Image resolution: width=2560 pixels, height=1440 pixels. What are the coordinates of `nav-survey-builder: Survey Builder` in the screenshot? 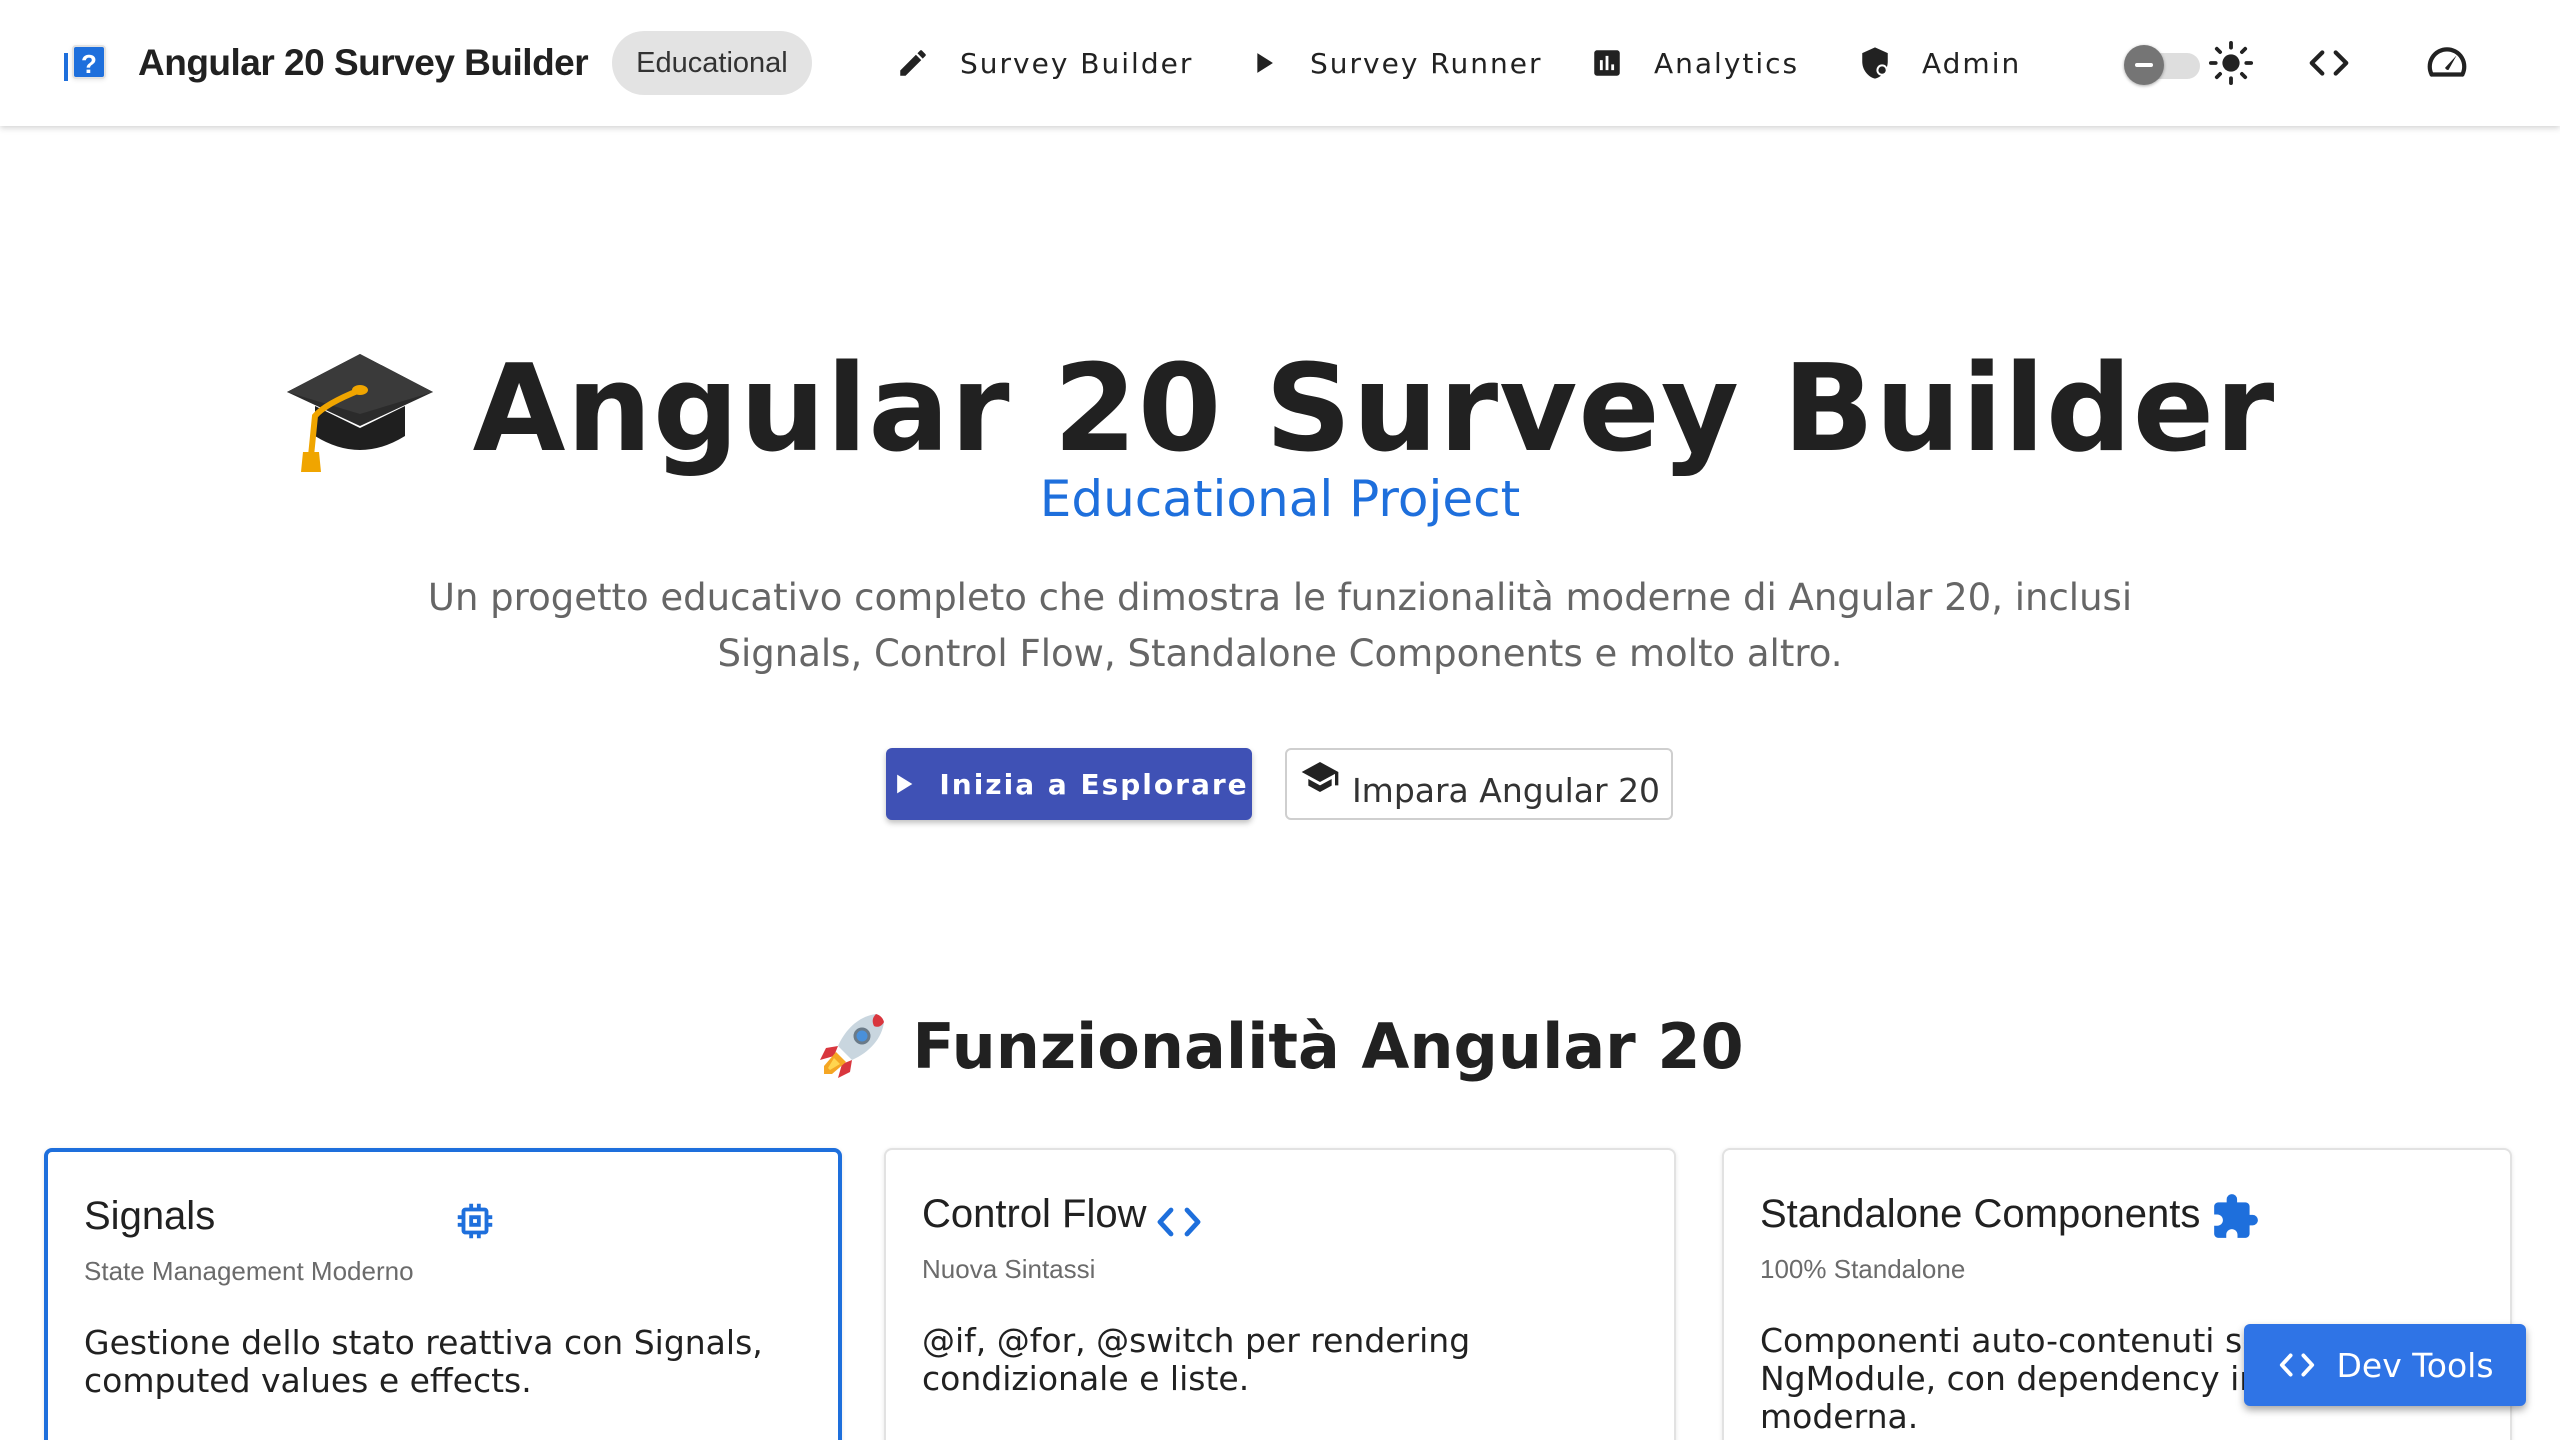 It's located at (1044, 63).